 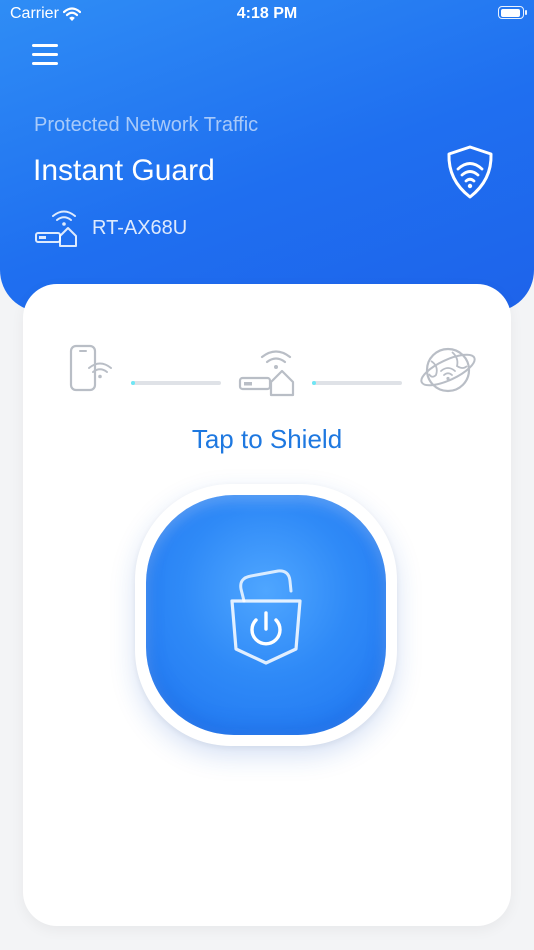 I want to click on status-time: 4:18 PM, so click(x=267, y=13).